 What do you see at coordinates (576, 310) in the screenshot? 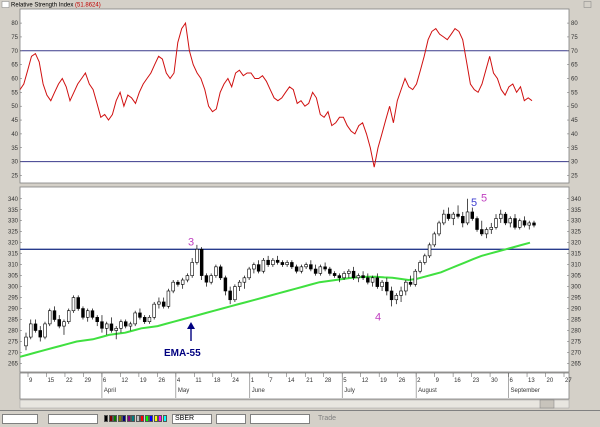
I see `price-tick-label-right: 290` at bounding box center [576, 310].